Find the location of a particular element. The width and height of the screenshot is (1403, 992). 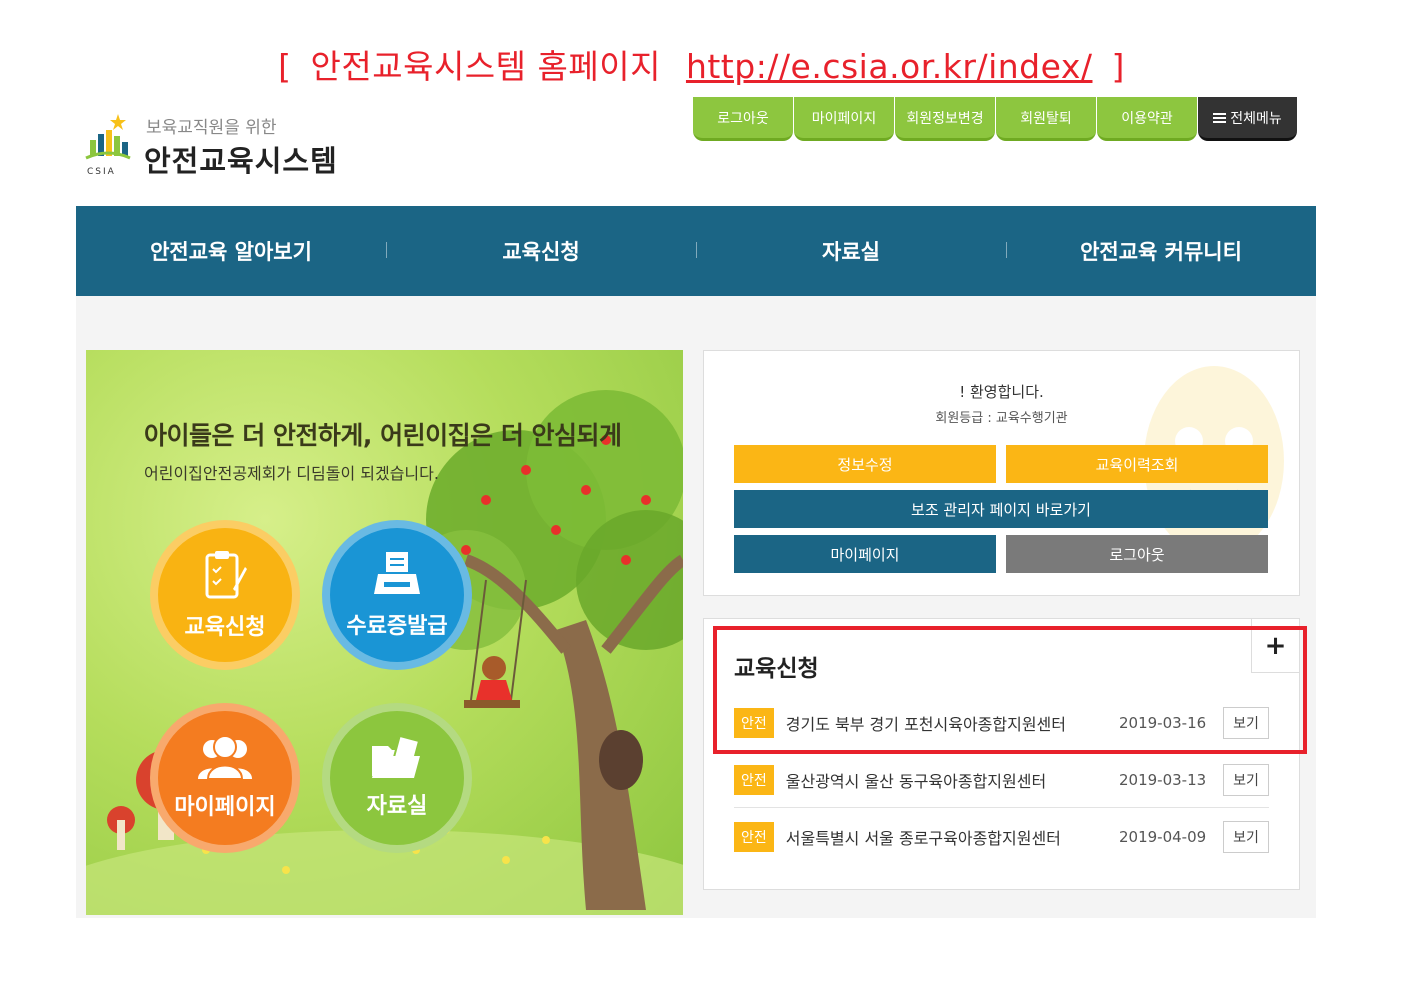

quick-link-certificate: 수료증발급 is located at coordinates (397, 595).